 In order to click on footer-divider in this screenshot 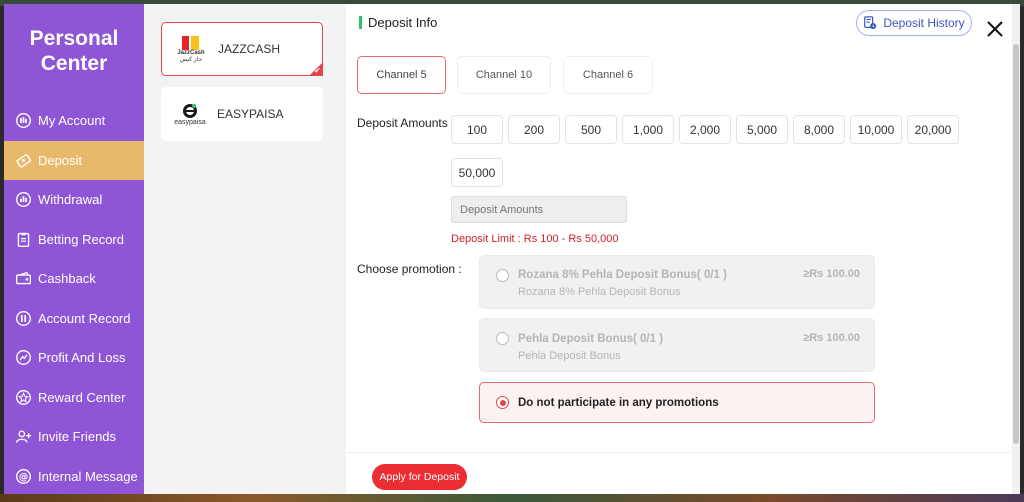, I will do `click(679, 452)`.